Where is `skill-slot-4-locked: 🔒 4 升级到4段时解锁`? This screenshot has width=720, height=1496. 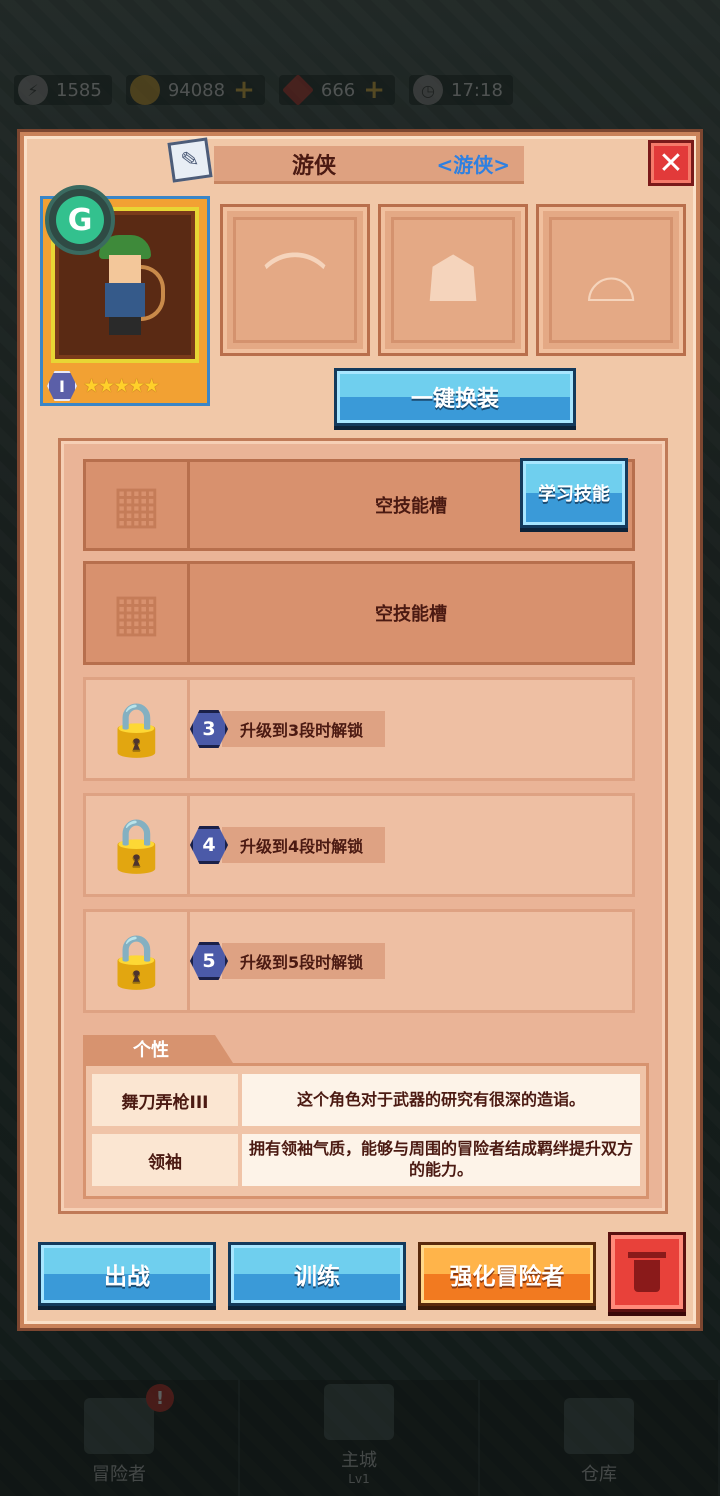 skill-slot-4-locked: 🔒 4 升级到4段时解锁 is located at coordinates (359, 845).